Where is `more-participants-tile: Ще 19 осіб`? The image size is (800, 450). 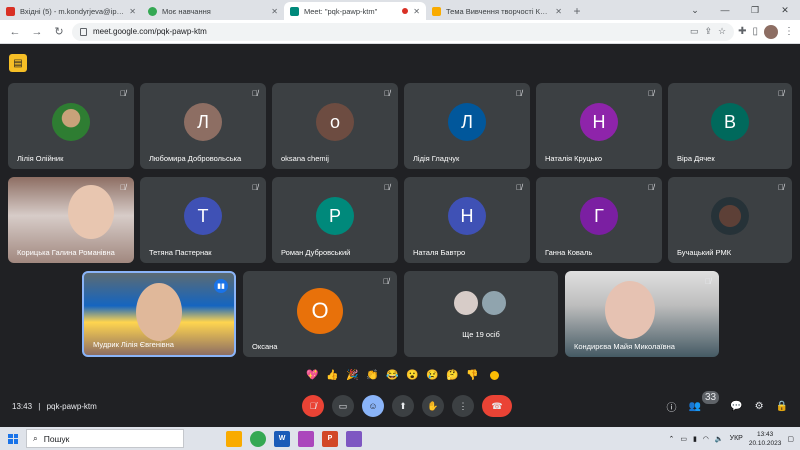 more-participants-tile: Ще 19 осіб is located at coordinates (481, 314).